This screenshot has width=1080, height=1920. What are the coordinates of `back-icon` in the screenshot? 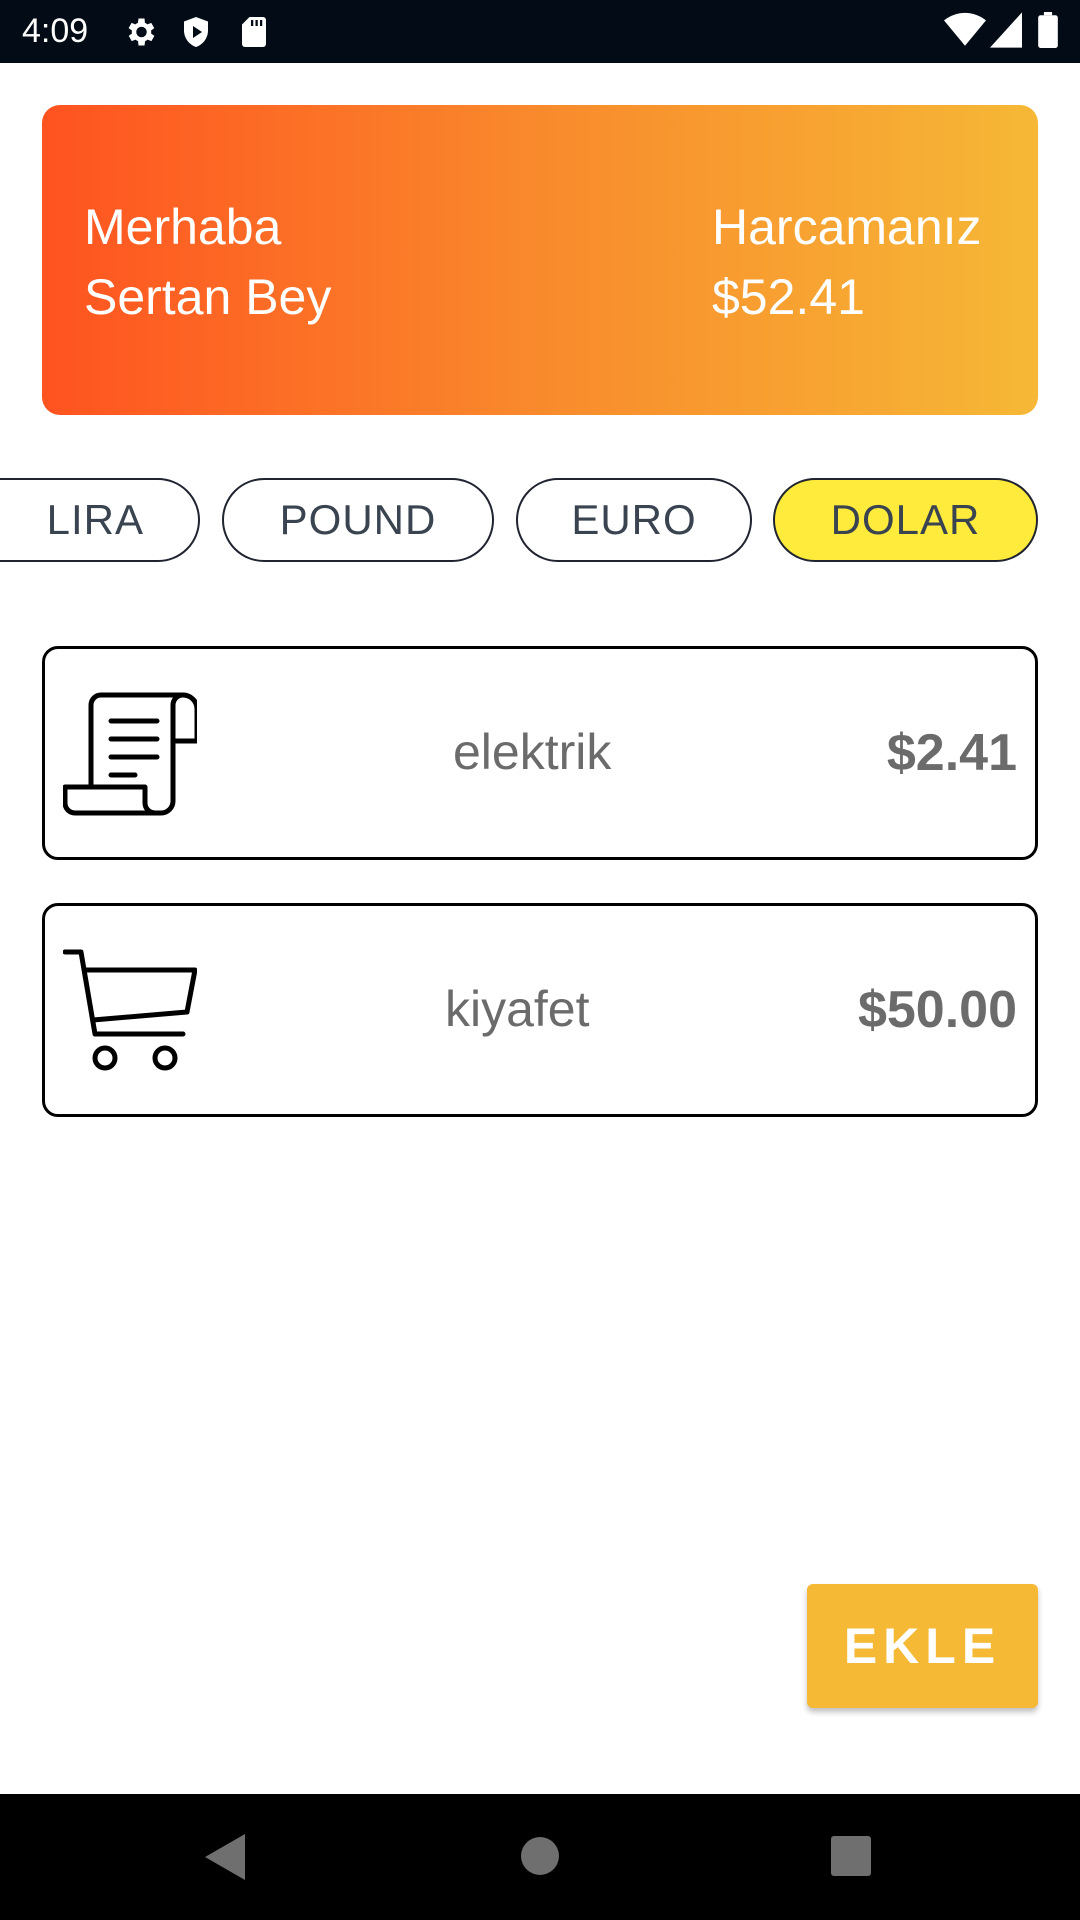 It's located at (225, 1857).